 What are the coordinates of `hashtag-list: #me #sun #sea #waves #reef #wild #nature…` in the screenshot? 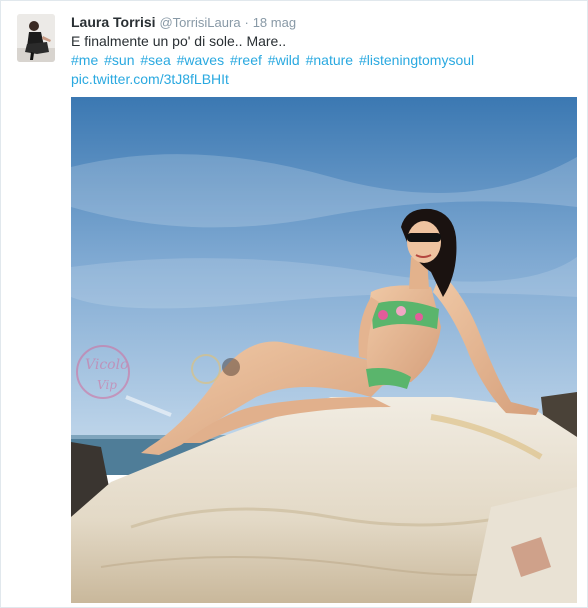 It's located at (321, 60).